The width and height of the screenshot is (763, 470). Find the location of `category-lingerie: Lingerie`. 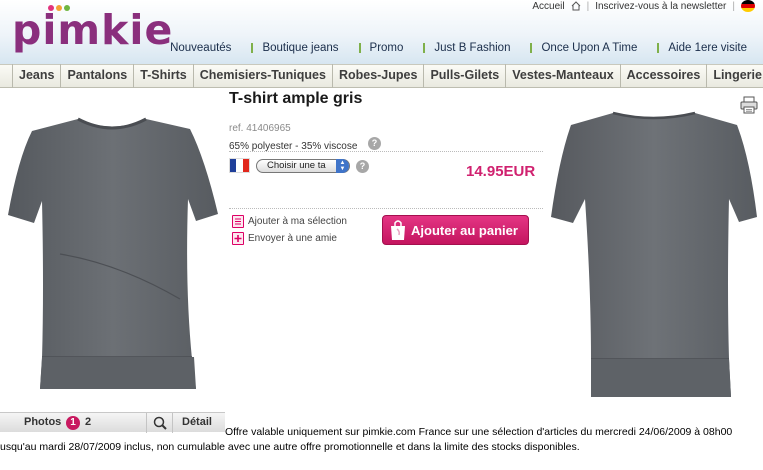

category-lingerie: Lingerie is located at coordinates (735, 76).